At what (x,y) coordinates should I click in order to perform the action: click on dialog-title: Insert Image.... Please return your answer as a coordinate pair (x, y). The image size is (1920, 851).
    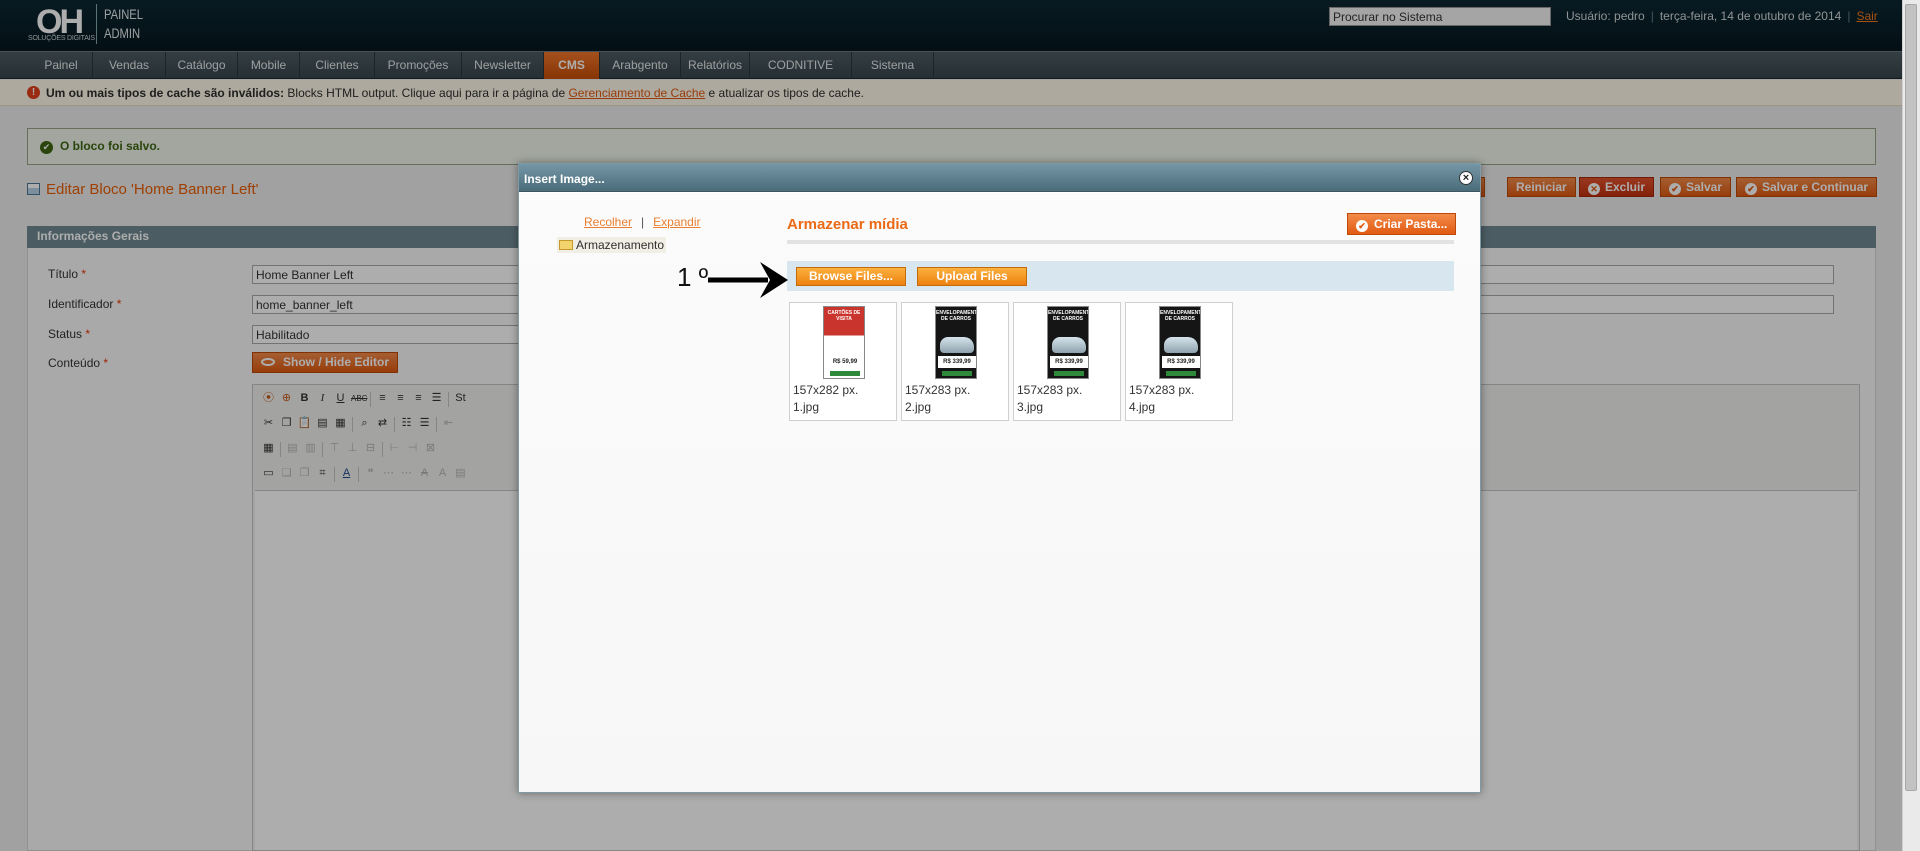
    Looking at the image, I should click on (564, 179).